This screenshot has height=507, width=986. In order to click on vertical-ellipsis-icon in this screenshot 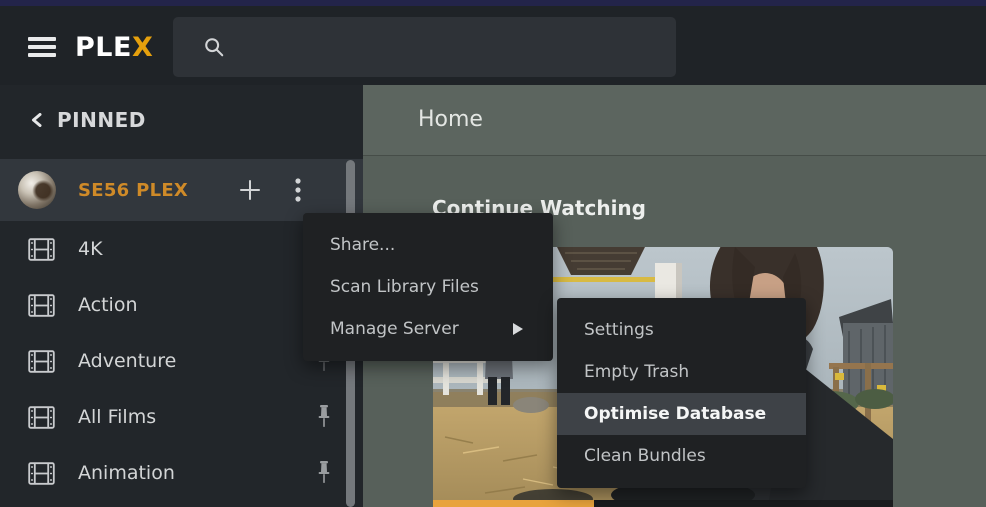, I will do `click(298, 190)`.